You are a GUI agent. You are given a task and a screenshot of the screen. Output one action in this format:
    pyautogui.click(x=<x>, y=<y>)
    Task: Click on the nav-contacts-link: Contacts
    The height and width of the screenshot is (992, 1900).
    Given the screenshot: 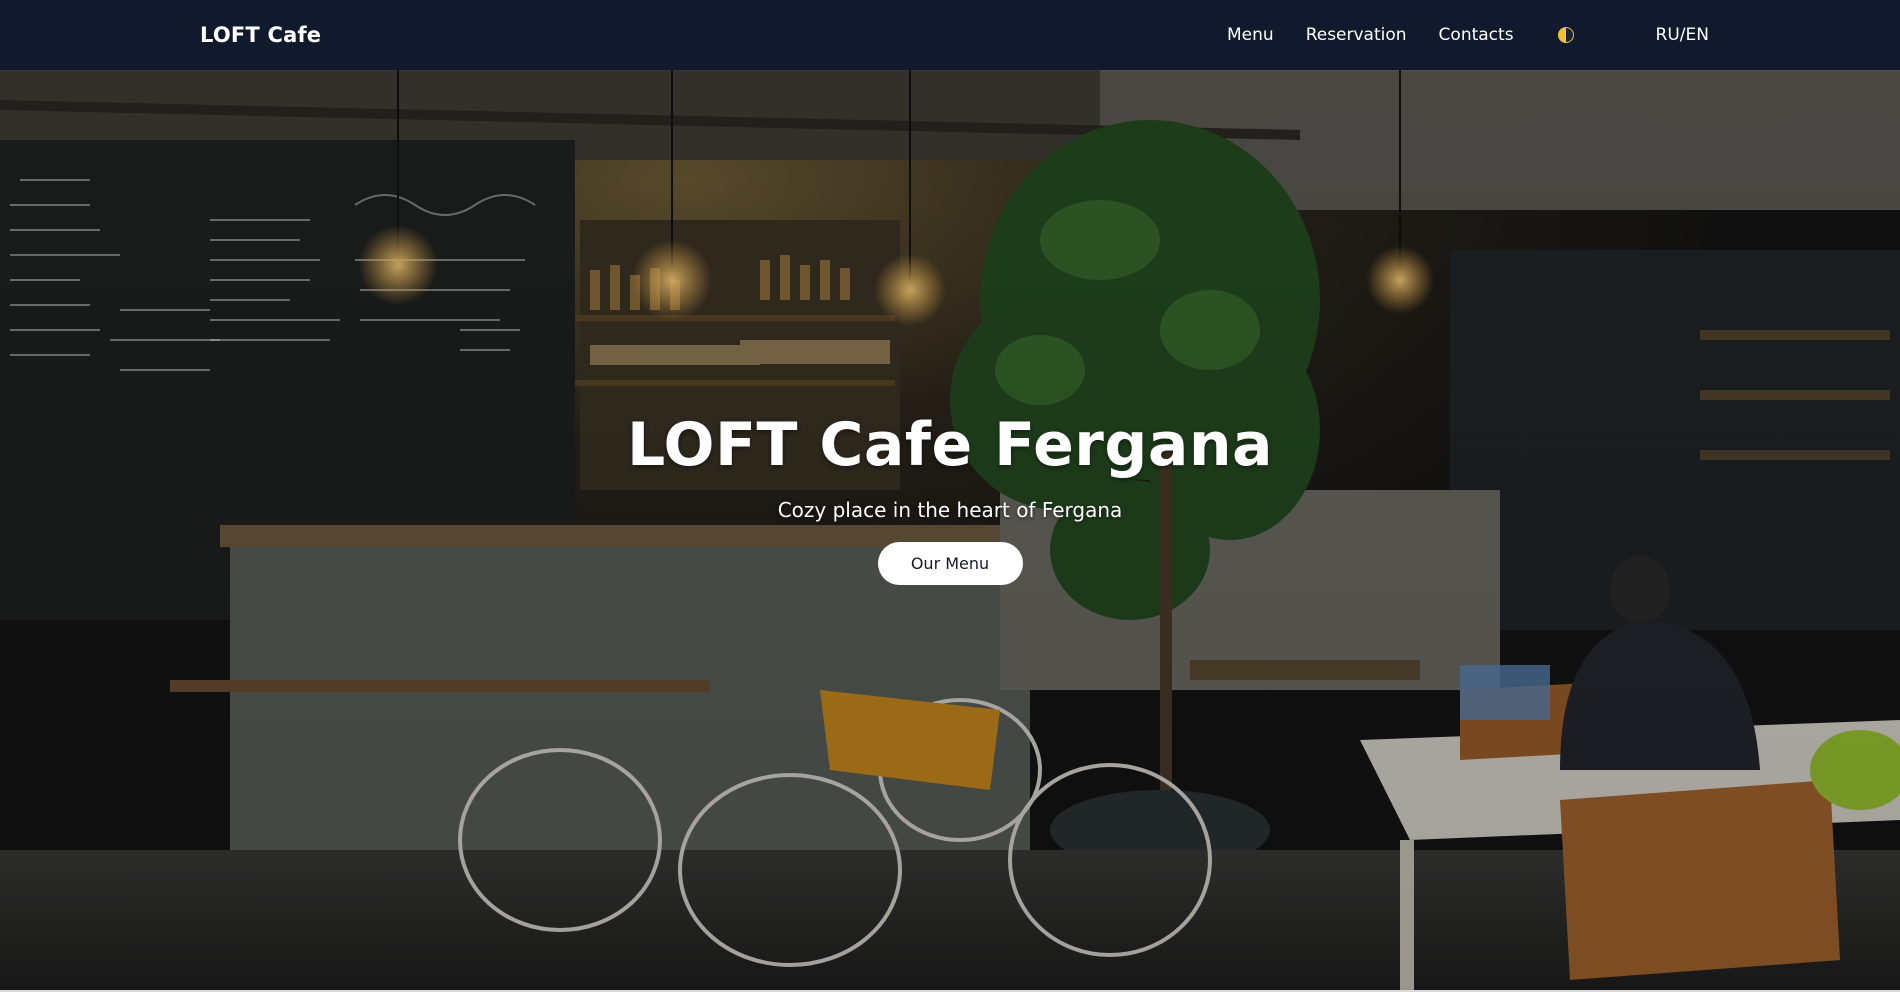 What is the action you would take?
    pyautogui.click(x=1476, y=35)
    